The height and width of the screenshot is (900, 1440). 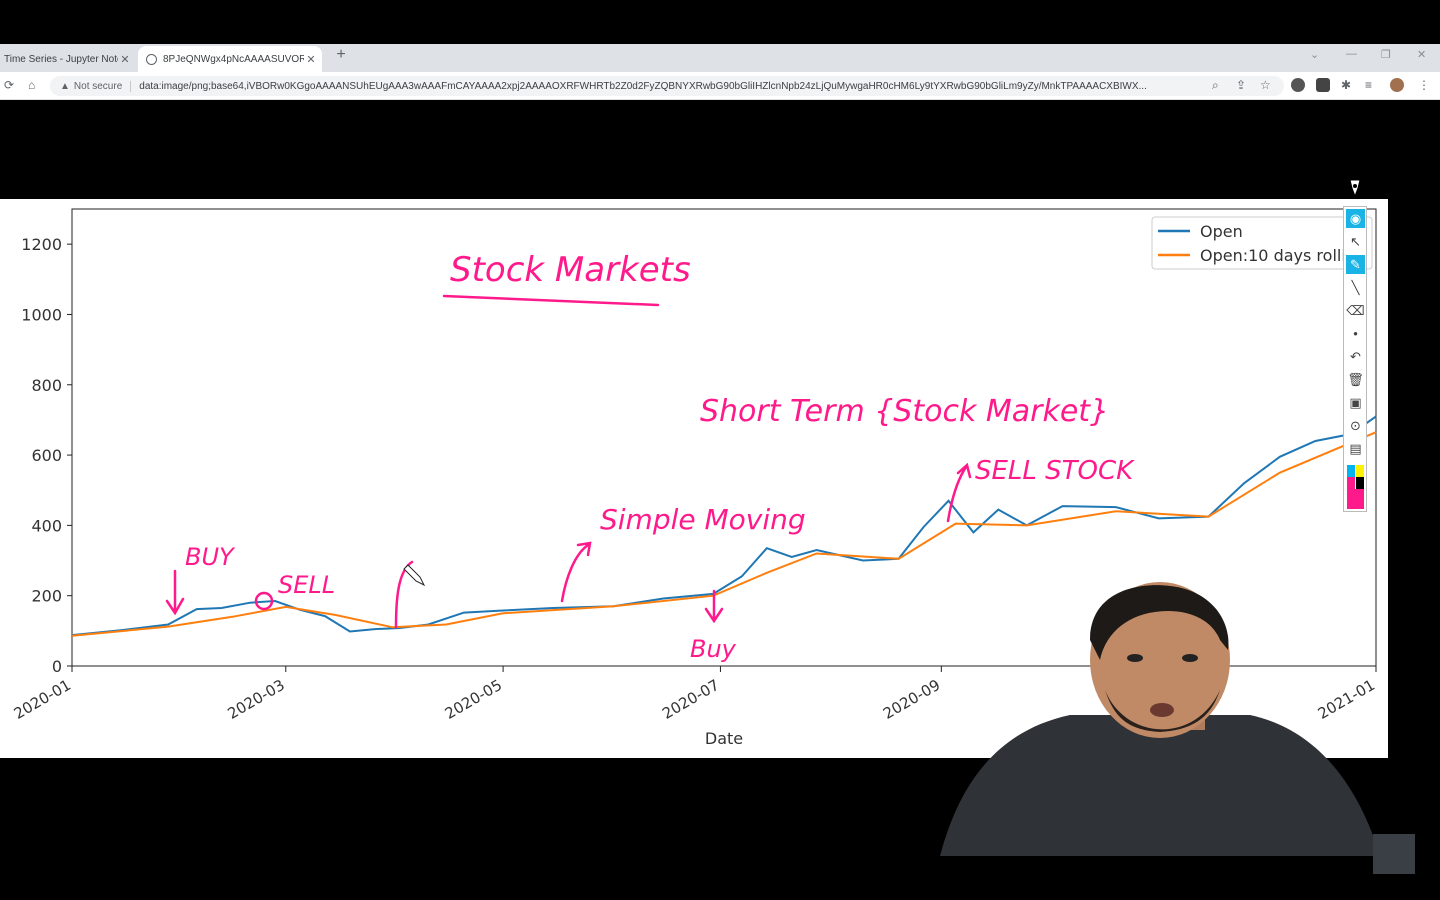 I want to click on y-tick-label: 800, so click(x=46, y=385).